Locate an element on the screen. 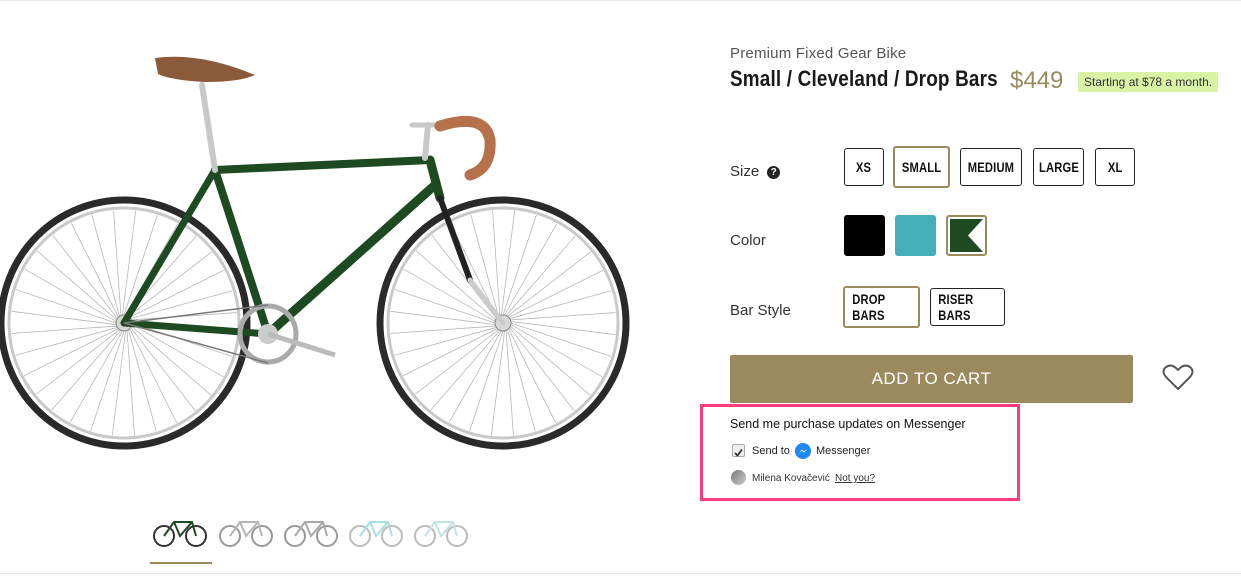 This screenshot has height=576, width=1241. size-option-large: LARGE is located at coordinates (1058, 167).